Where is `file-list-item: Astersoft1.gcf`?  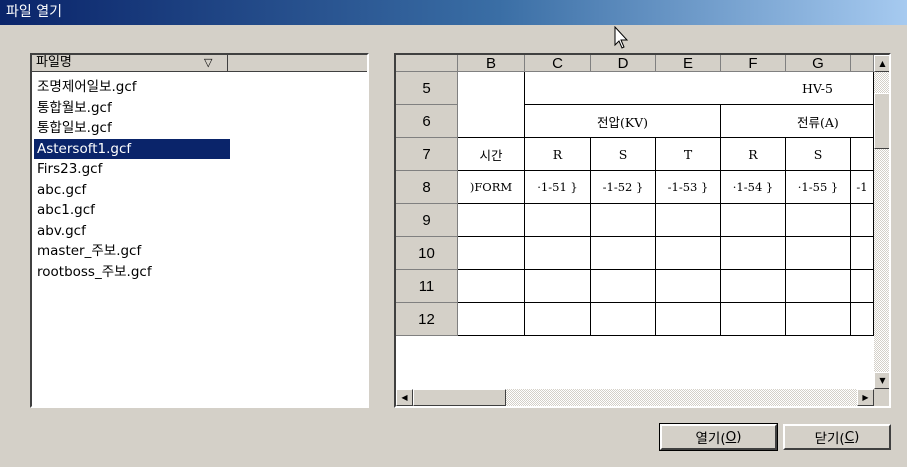
file-list-item: Astersoft1.gcf is located at coordinates (132, 148).